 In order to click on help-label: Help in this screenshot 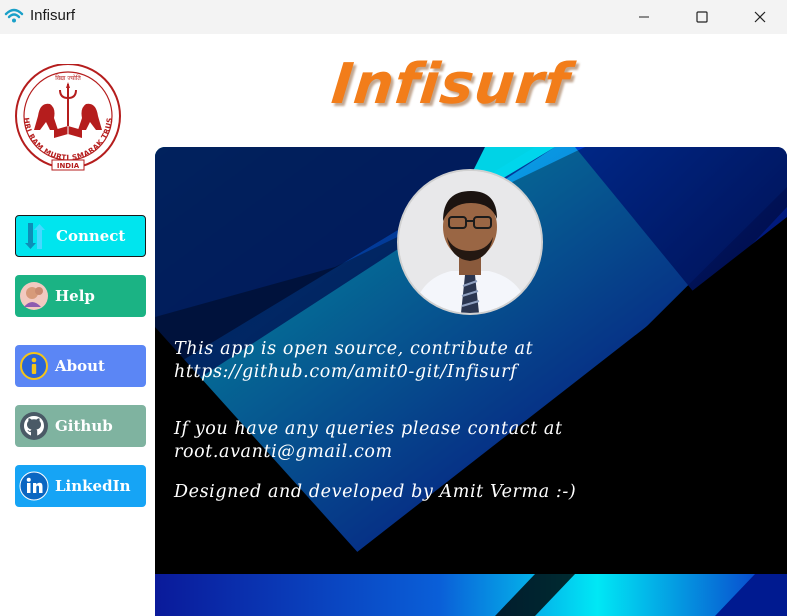, I will do `click(75, 296)`.